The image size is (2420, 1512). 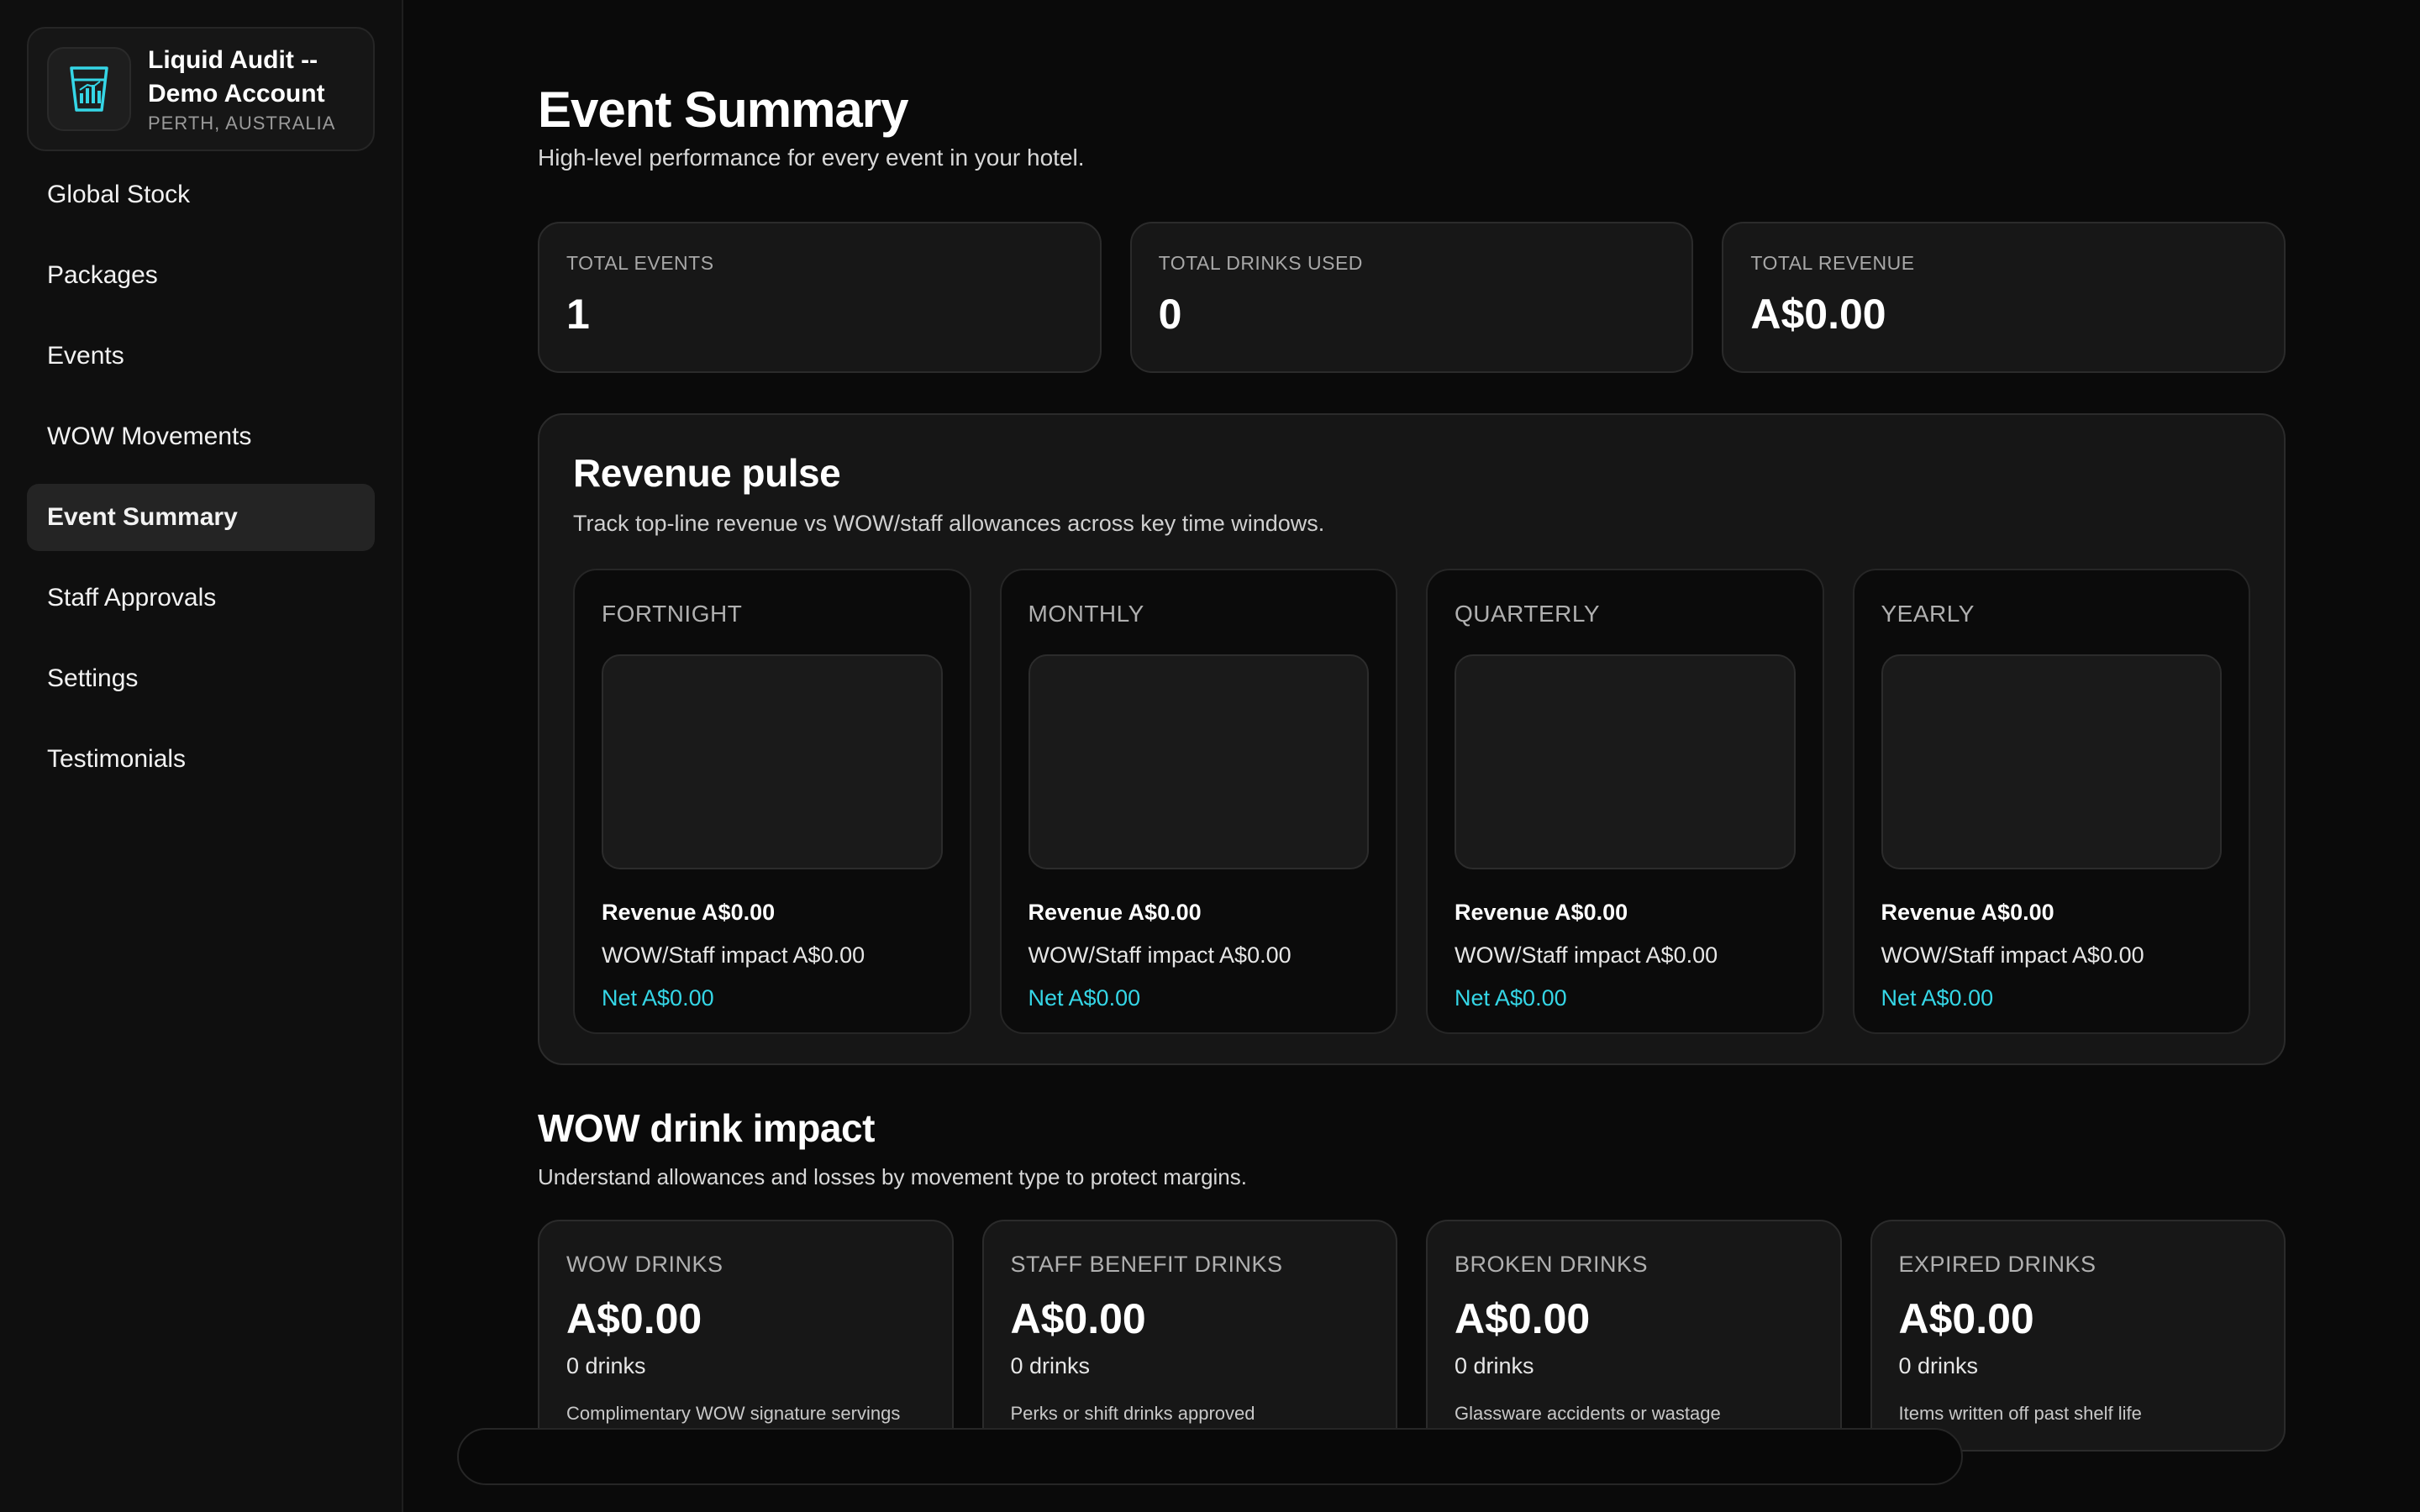 What do you see at coordinates (820, 297) in the screenshot?
I see `stat-card-total-events: TOTAL EVENTS 1` at bounding box center [820, 297].